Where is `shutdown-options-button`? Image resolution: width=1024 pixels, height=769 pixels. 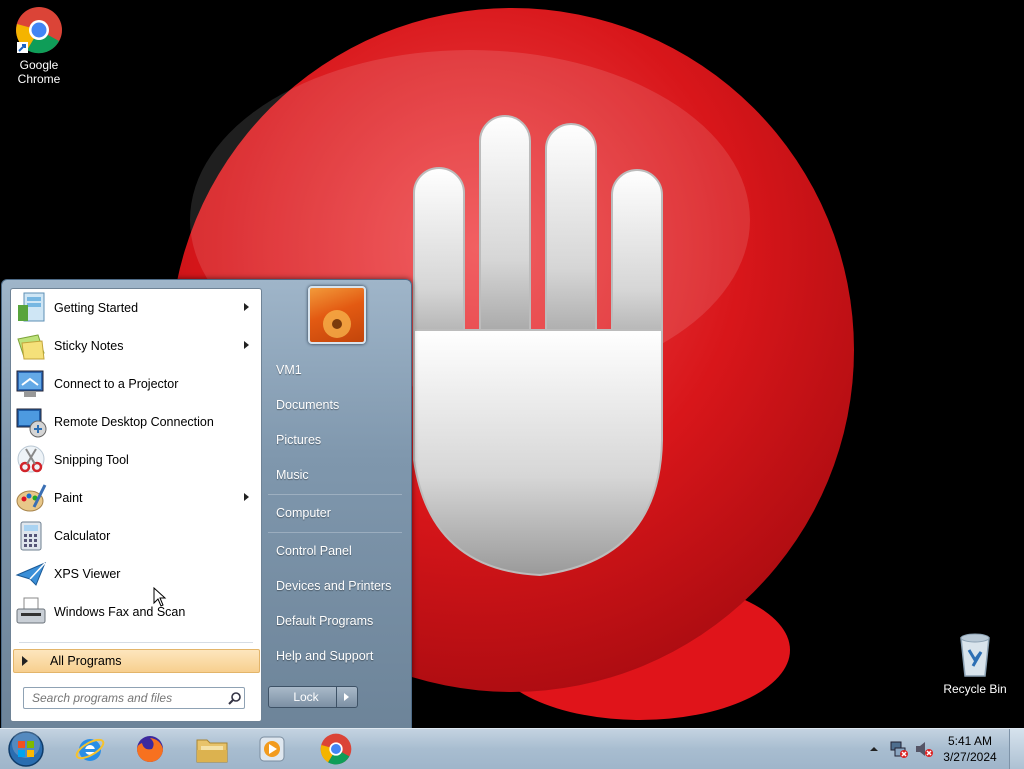
shutdown-options-button is located at coordinates (347, 697).